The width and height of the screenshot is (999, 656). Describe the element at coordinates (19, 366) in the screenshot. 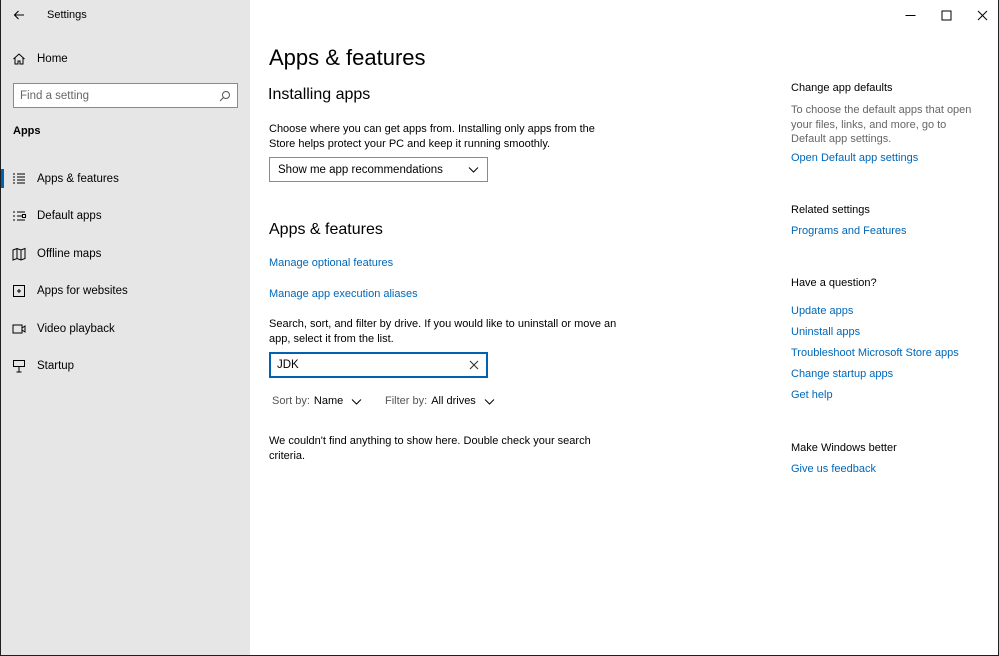

I see `startup-icon` at that location.